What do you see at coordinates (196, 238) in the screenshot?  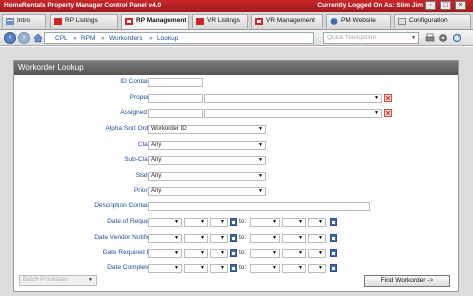 I see `date-vendor-from-day: ▼` at bounding box center [196, 238].